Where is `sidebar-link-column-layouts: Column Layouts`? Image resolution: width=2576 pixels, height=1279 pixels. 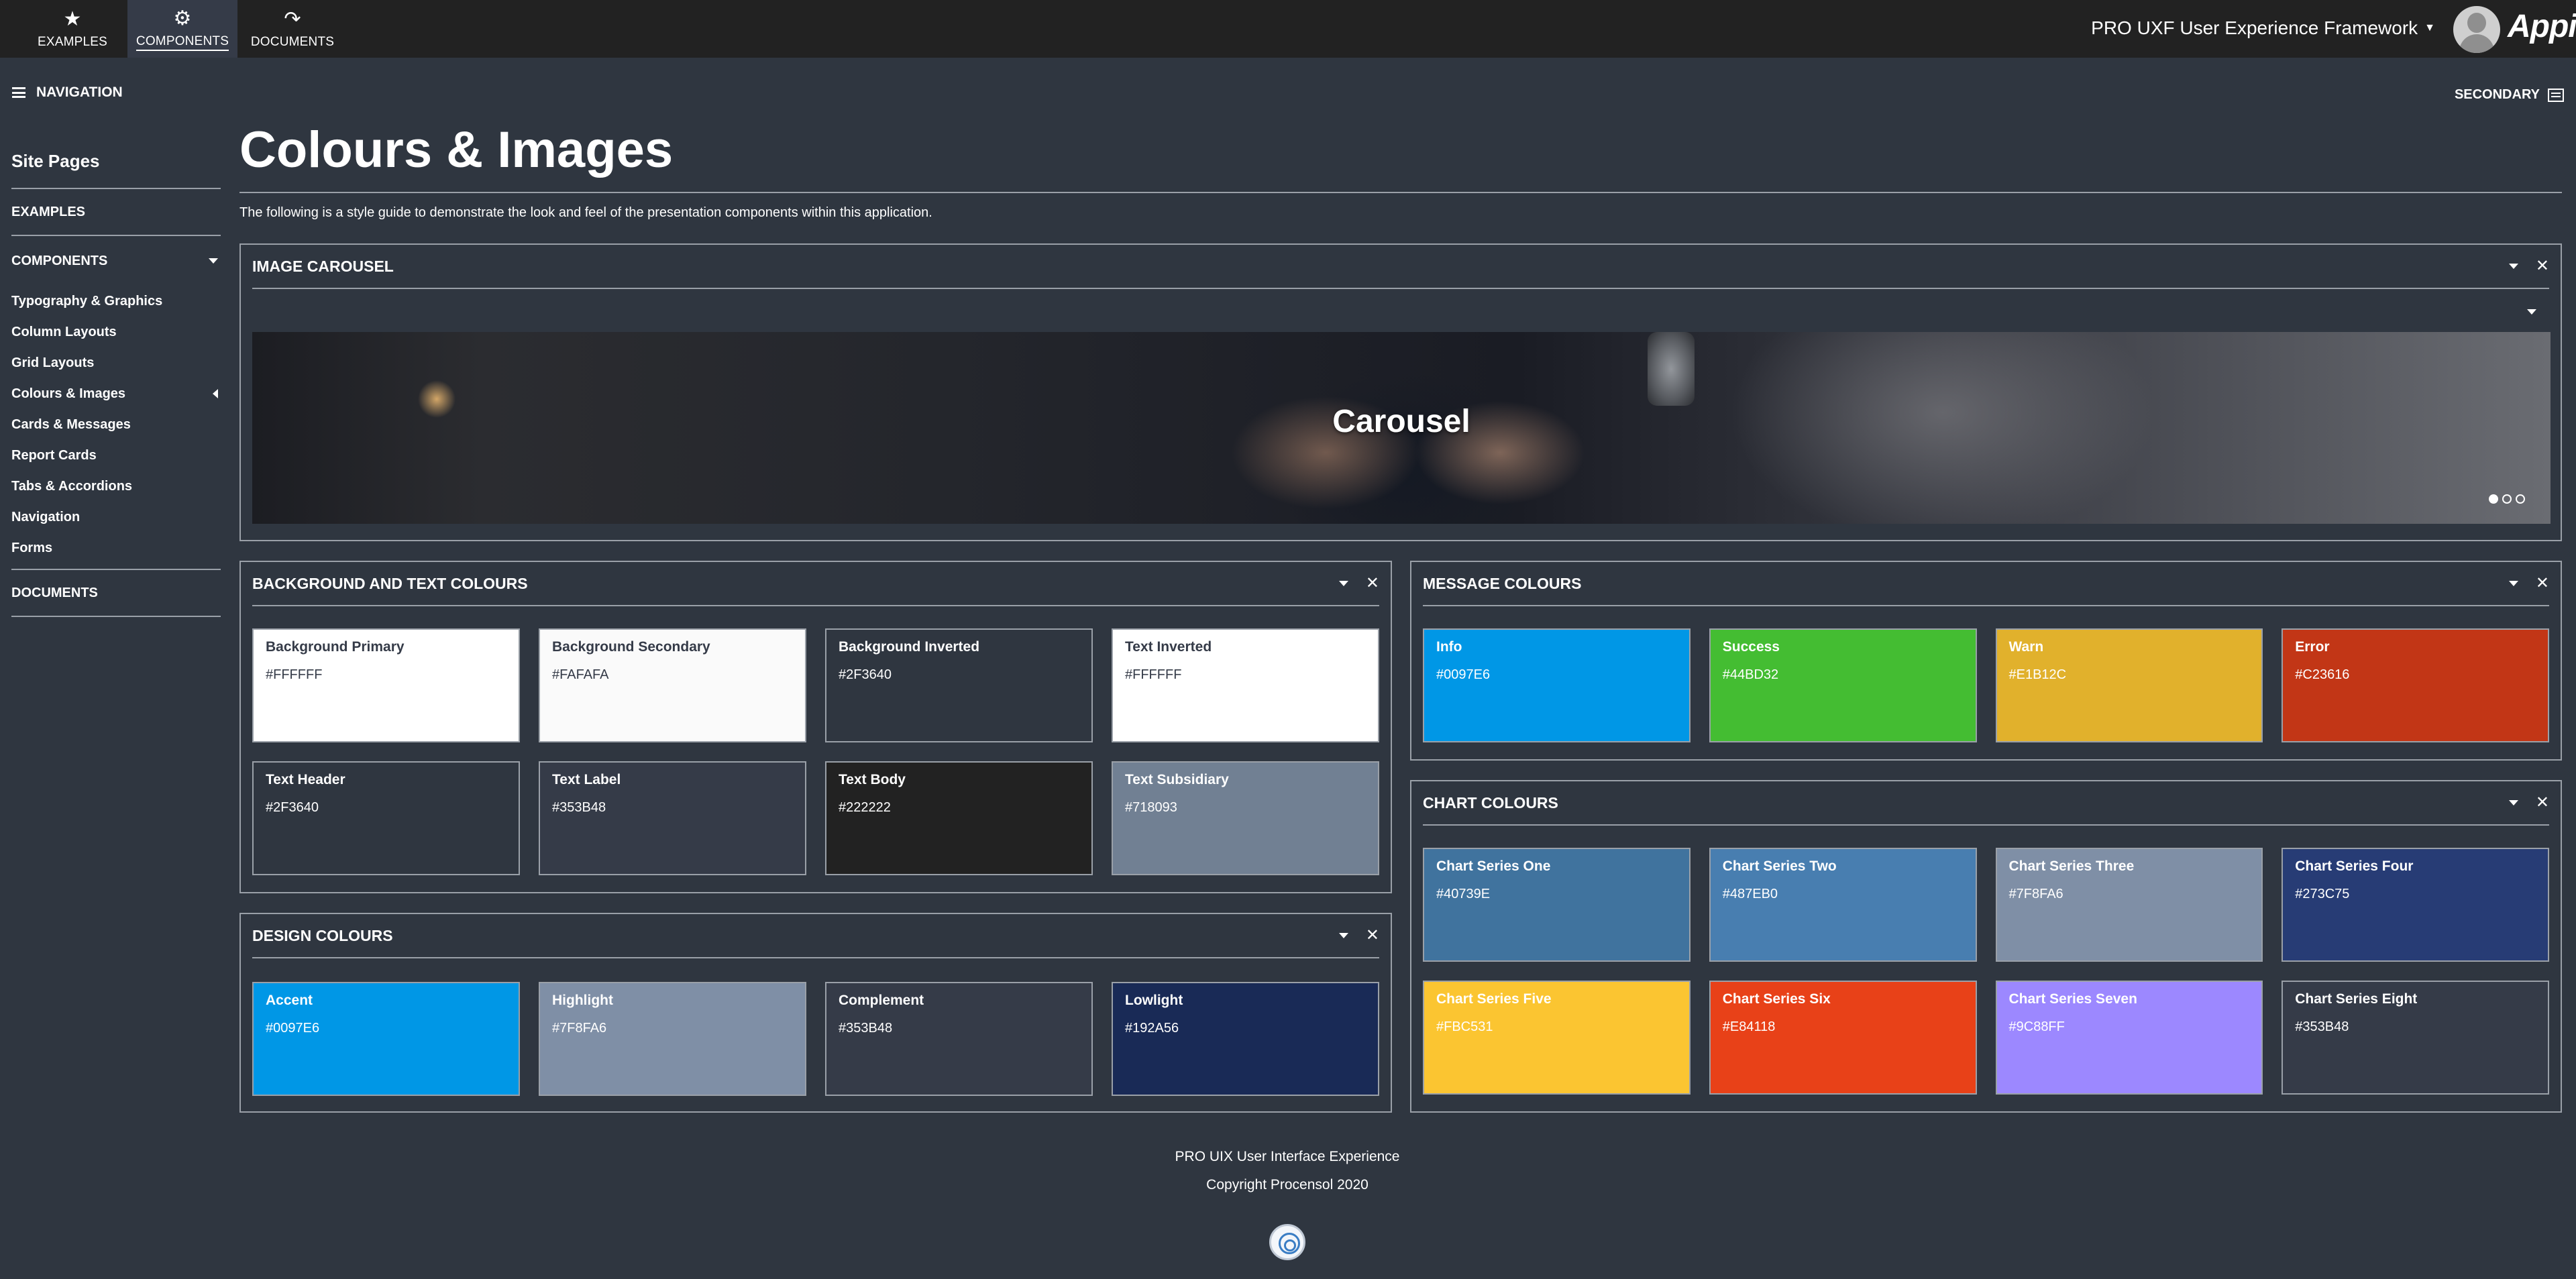 sidebar-link-column-layouts: Column Layouts is located at coordinates (116, 332).